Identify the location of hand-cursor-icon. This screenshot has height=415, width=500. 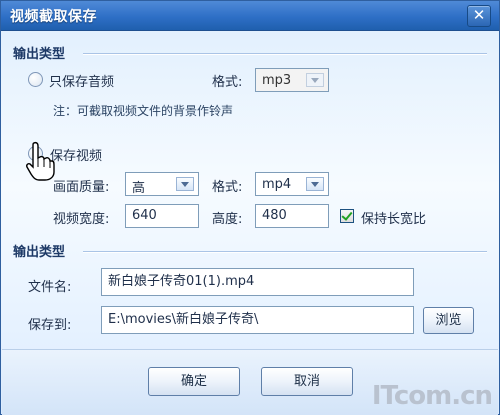
(40, 161).